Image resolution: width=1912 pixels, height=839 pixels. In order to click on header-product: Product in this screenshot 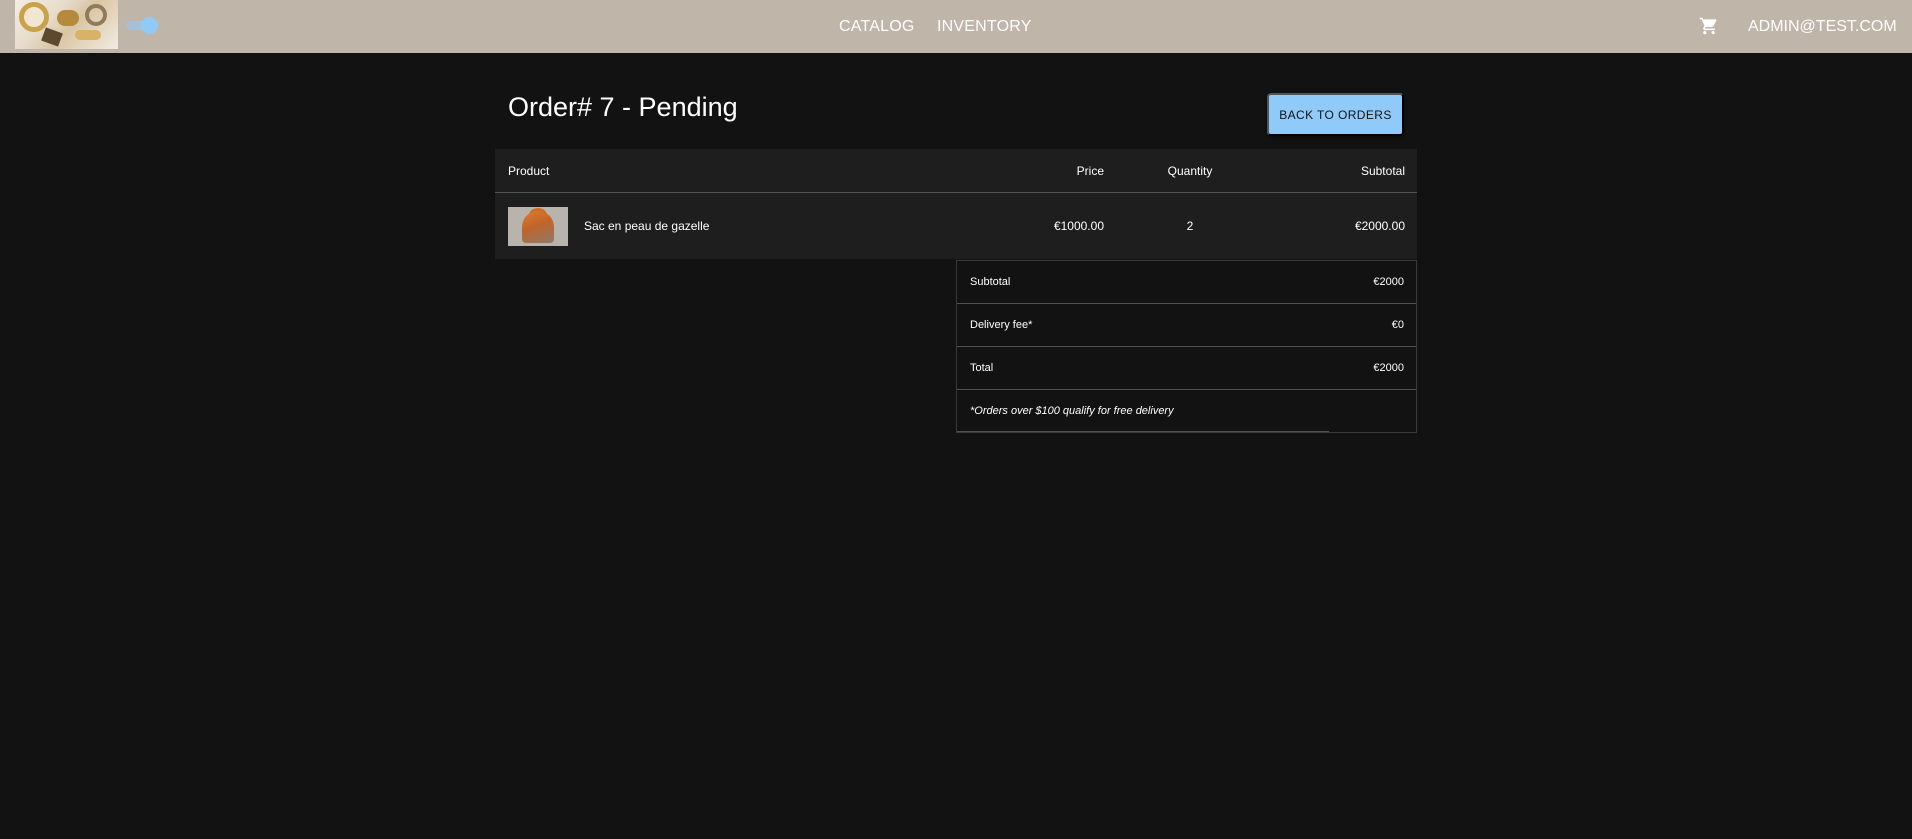, I will do `click(529, 170)`.